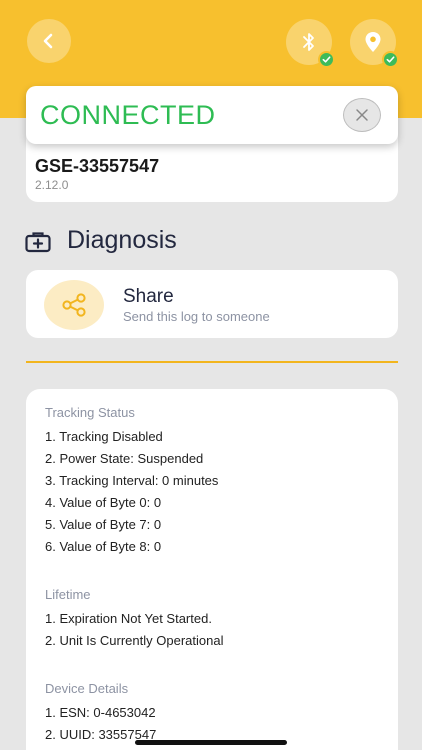 The width and height of the screenshot is (422, 750). I want to click on share-icon, so click(74, 305).